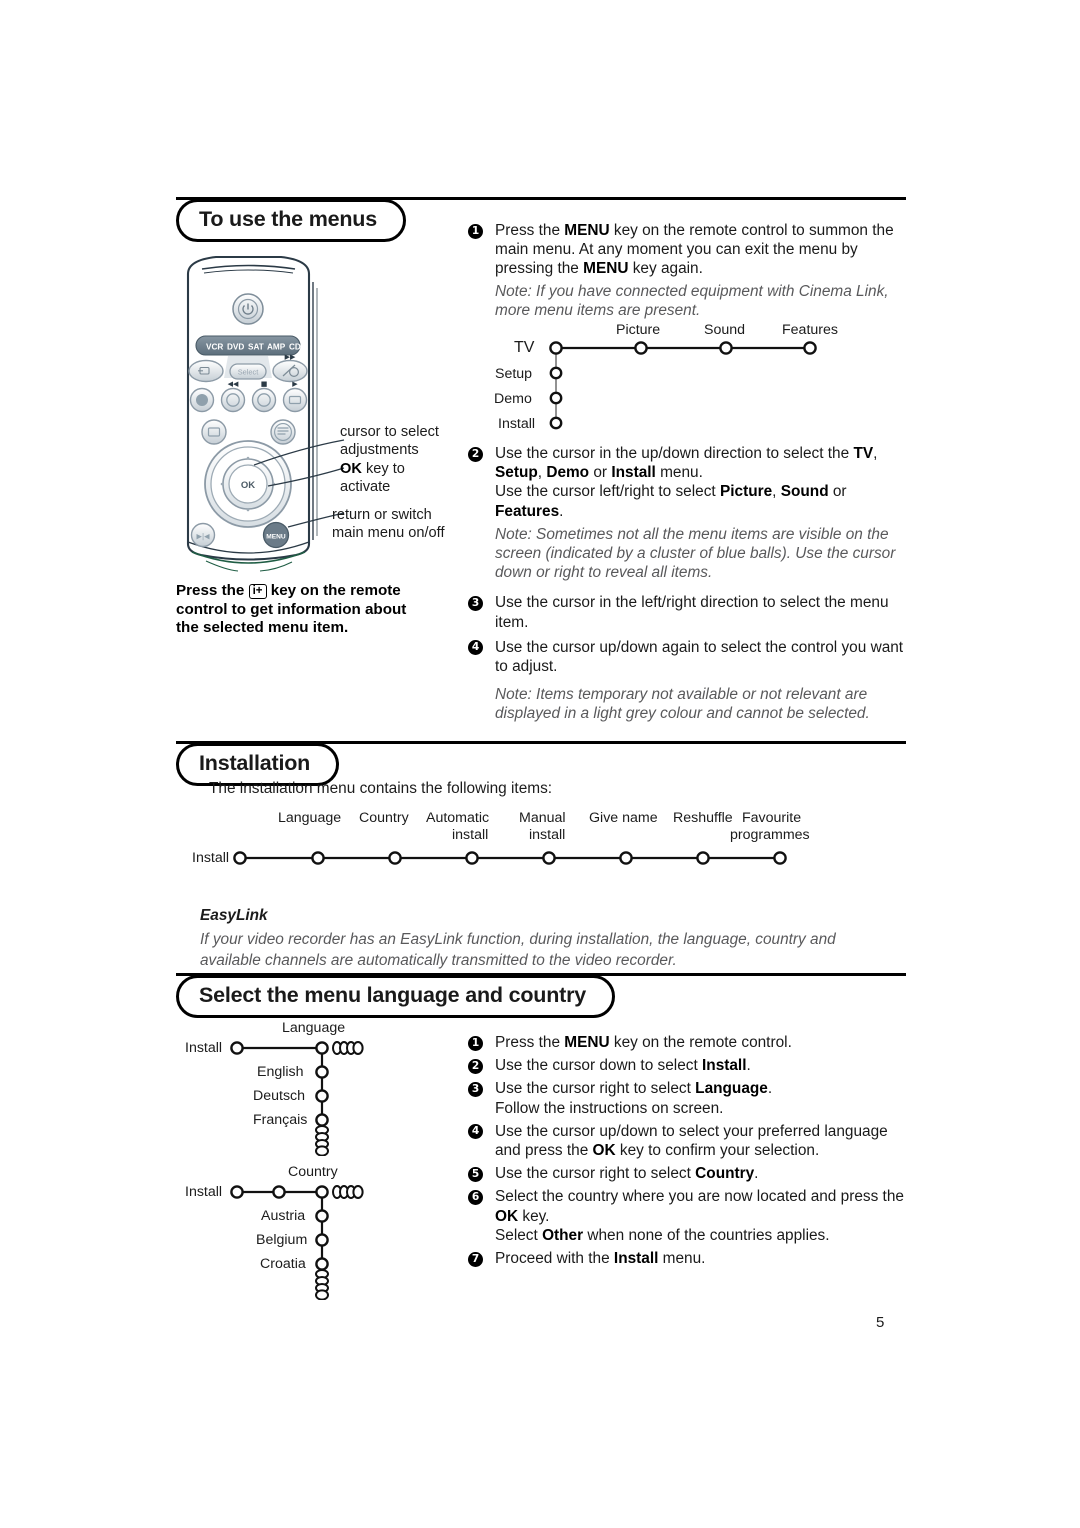 This screenshot has width=1080, height=1528. I want to click on country-diagram: Install Country Austria Belgium Croatia, so click(300, 1231).